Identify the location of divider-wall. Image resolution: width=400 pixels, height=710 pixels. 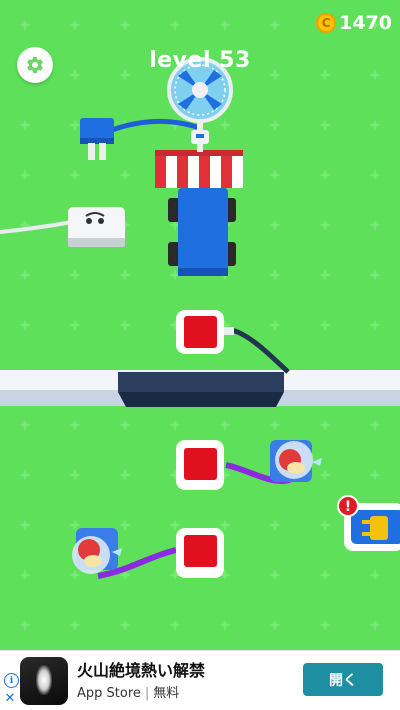
(200, 388).